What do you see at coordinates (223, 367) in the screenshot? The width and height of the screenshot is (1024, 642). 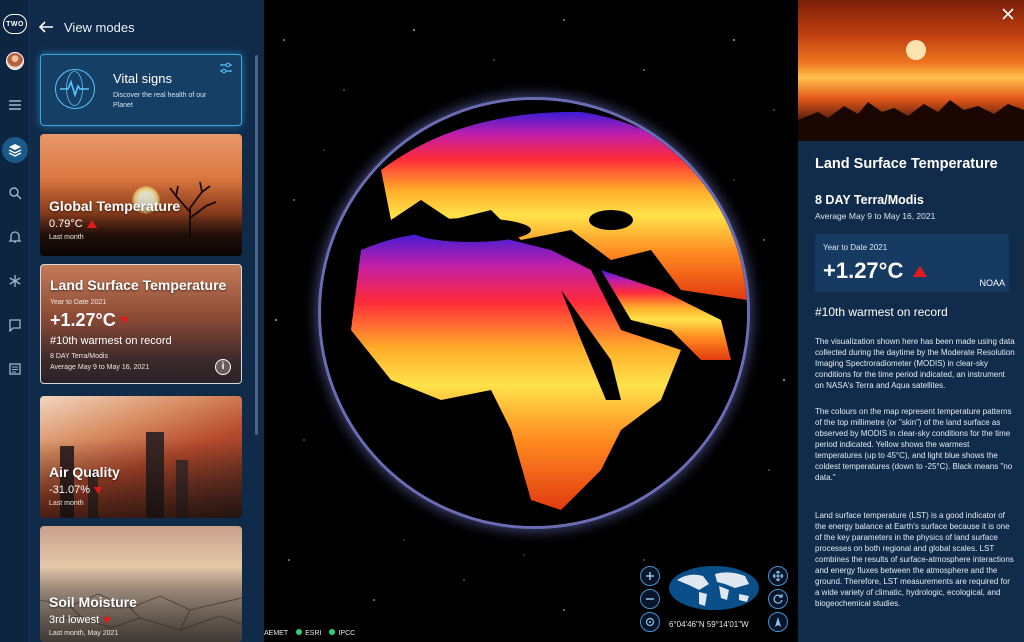 I see `info-icon: i` at bounding box center [223, 367].